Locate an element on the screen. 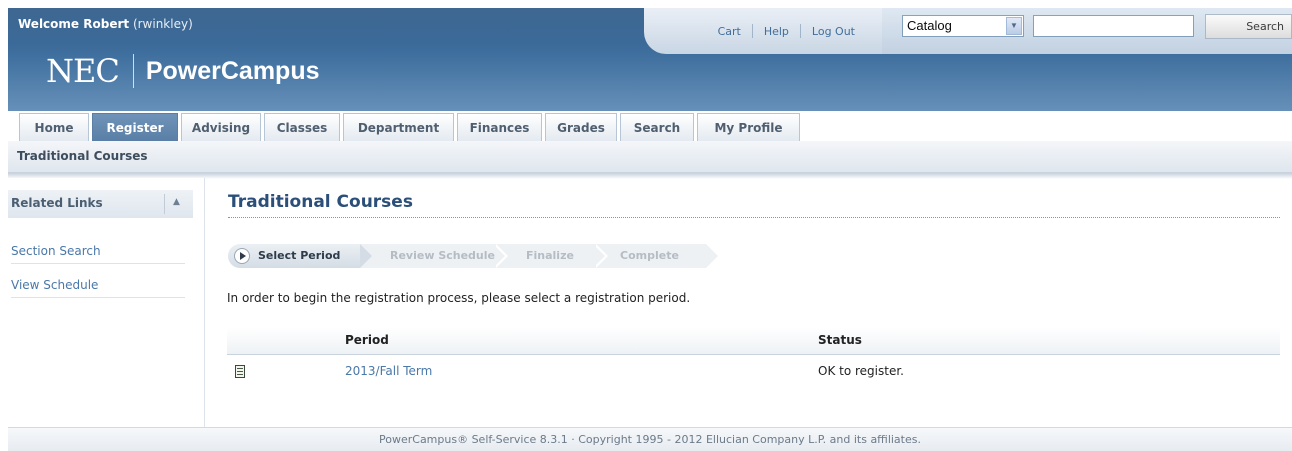 The height and width of the screenshot is (451, 1292). tab-grades: Grades is located at coordinates (581, 127).